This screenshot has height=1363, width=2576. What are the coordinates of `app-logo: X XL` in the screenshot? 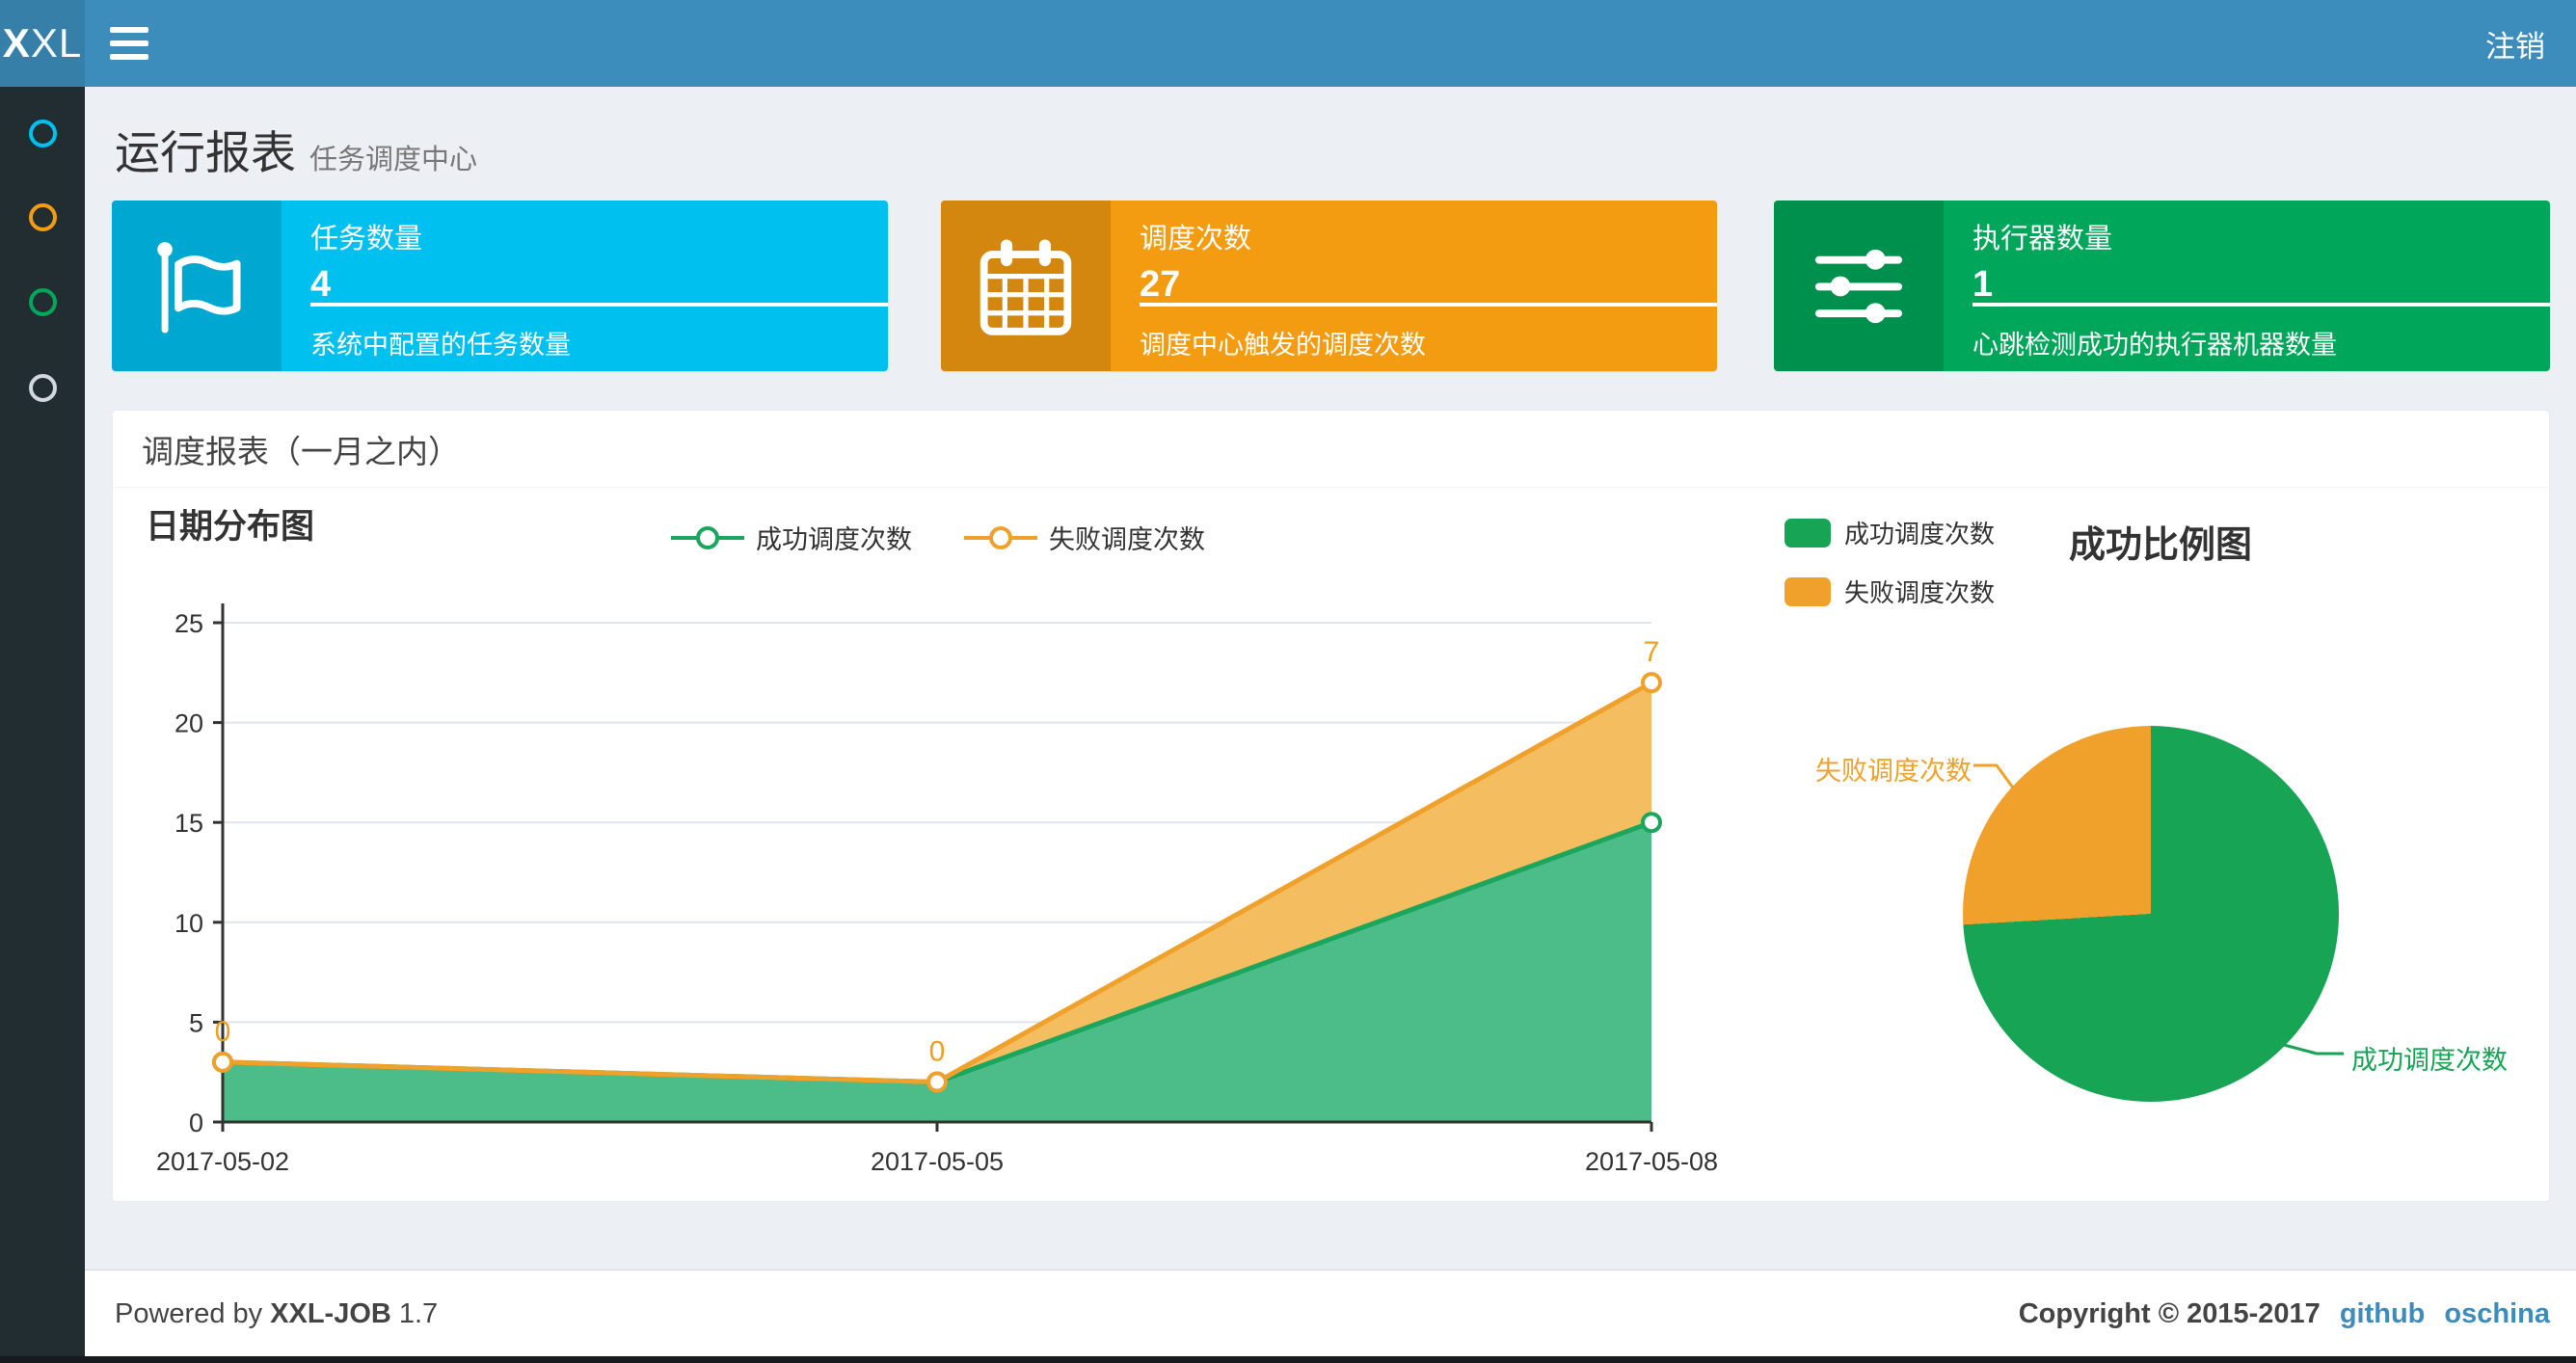 It's located at (42, 43).